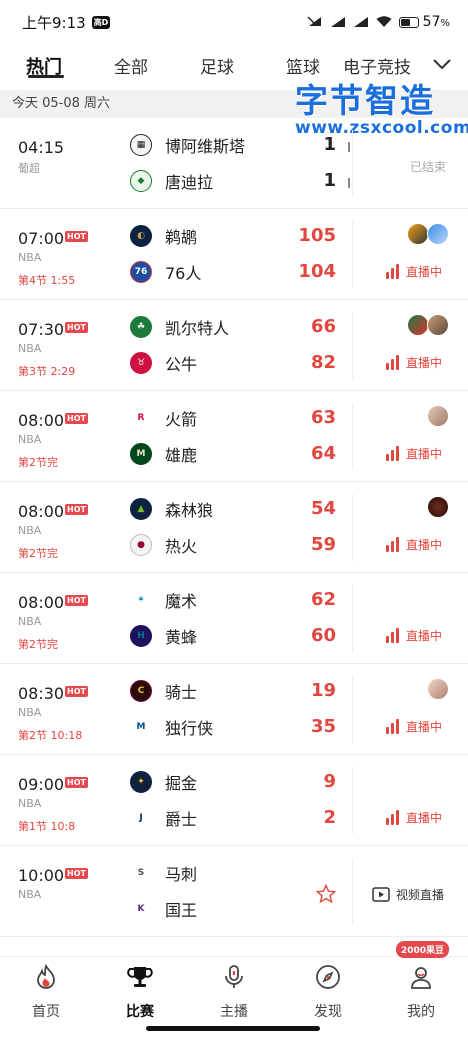 Image resolution: width=468 pixels, height=1040 pixels. What do you see at coordinates (234, 527) in the screenshot?
I see `match-row: 08:00 HOT NBA 第2节完 ▲ 森林狼 54 ● 热火 59 直播中` at bounding box center [234, 527].